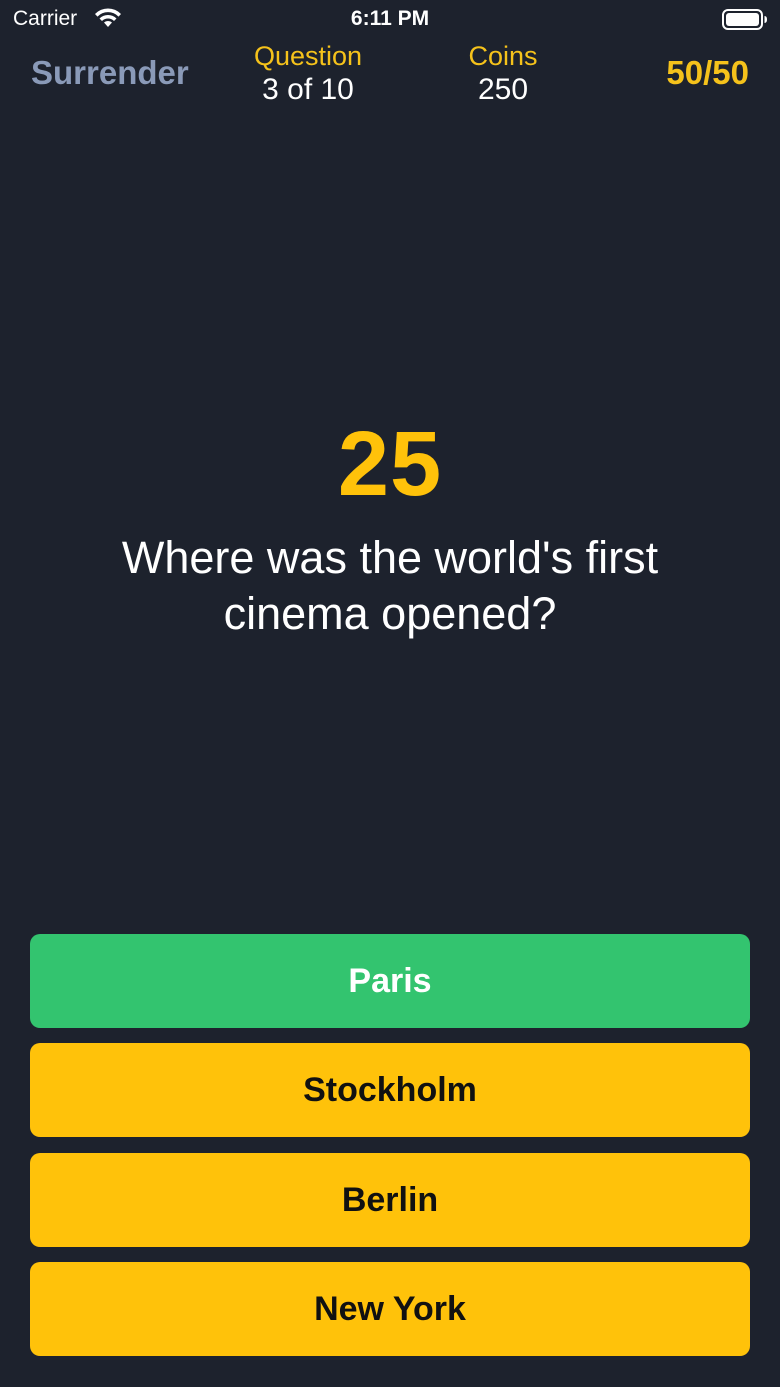  I want to click on question-counter-label: Question, so click(308, 56).